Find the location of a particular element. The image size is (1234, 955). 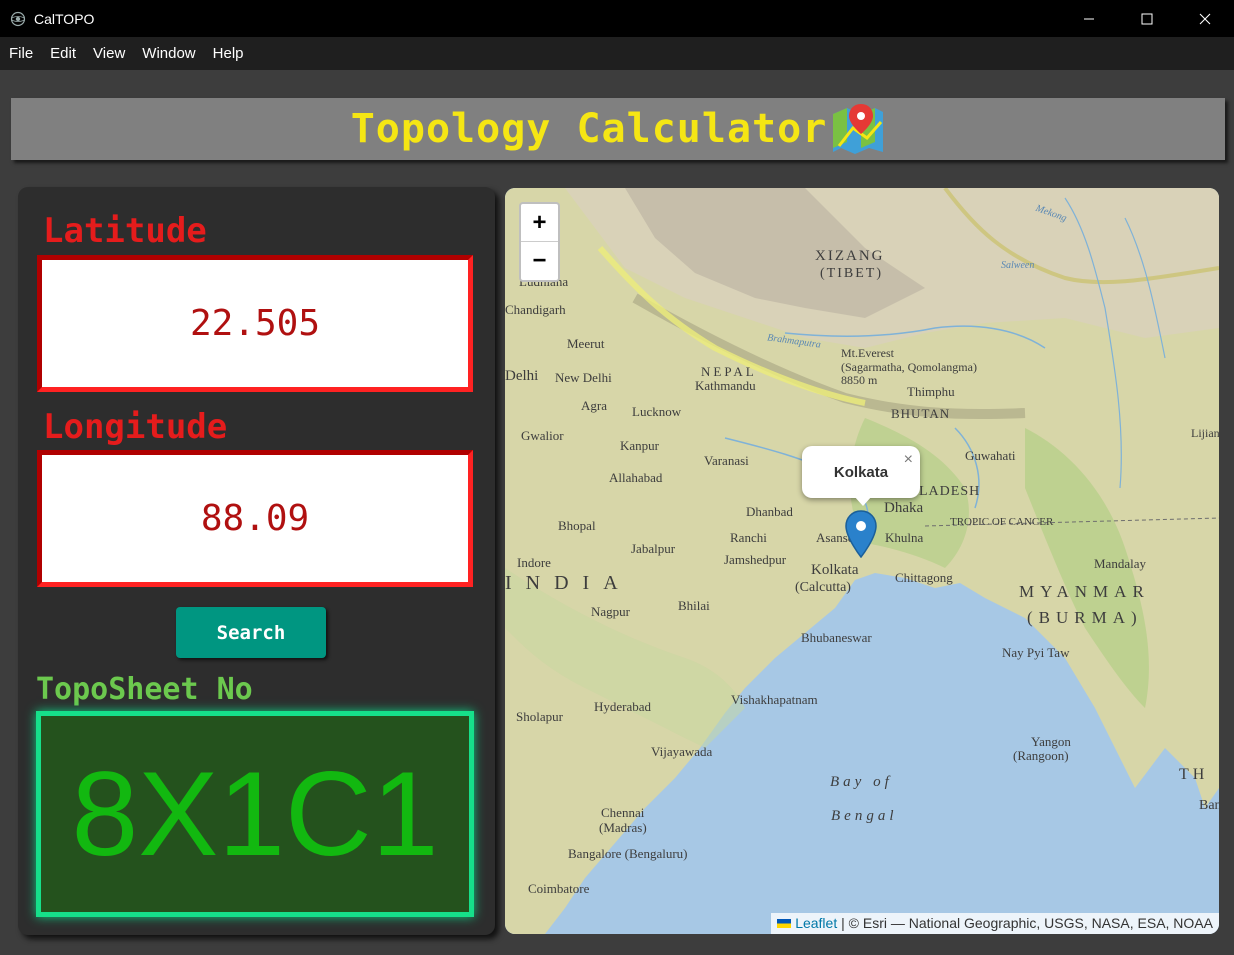

maximize-button is located at coordinates (1147, 18).